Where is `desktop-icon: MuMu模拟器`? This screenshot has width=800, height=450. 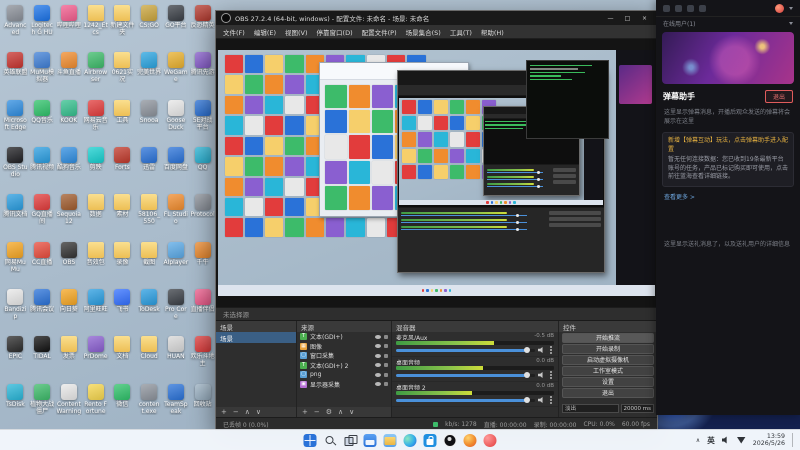
desktop-icon: MuMu模拟器 is located at coordinates (42, 72).